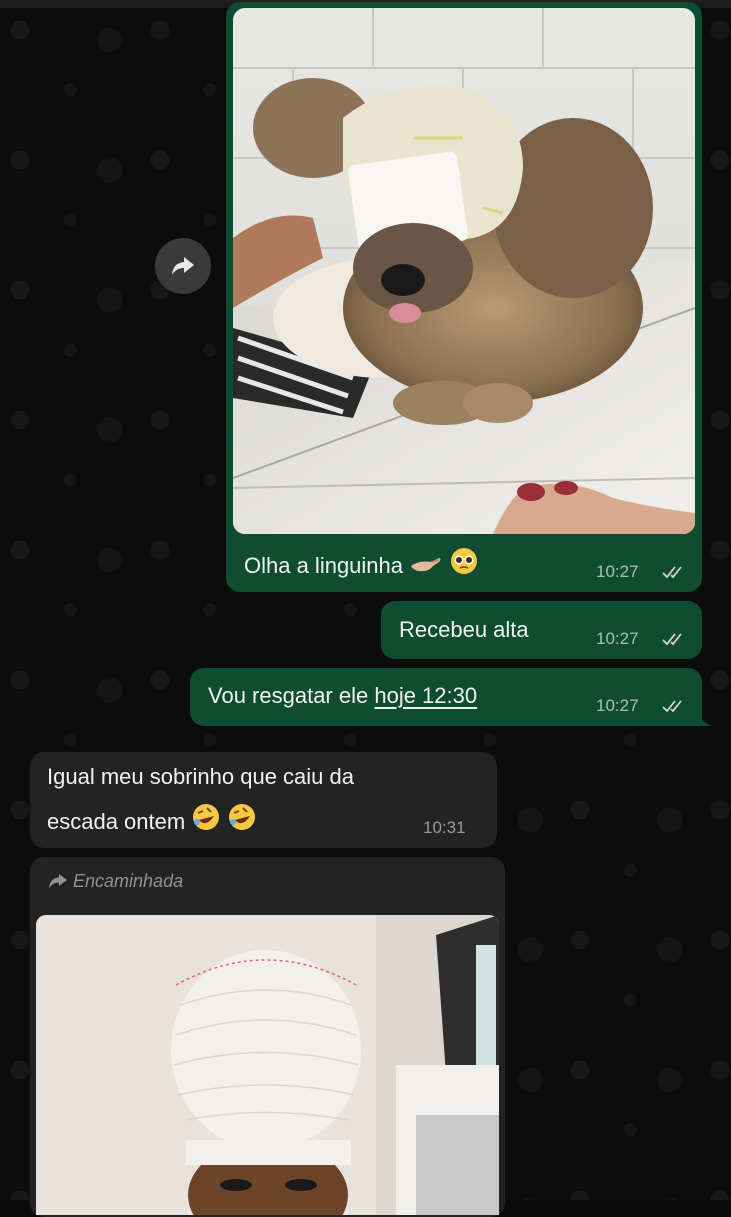 Image resolution: width=731 pixels, height=1217 pixels. Describe the element at coordinates (704, 717) in the screenshot. I see `bubble-tail` at that location.